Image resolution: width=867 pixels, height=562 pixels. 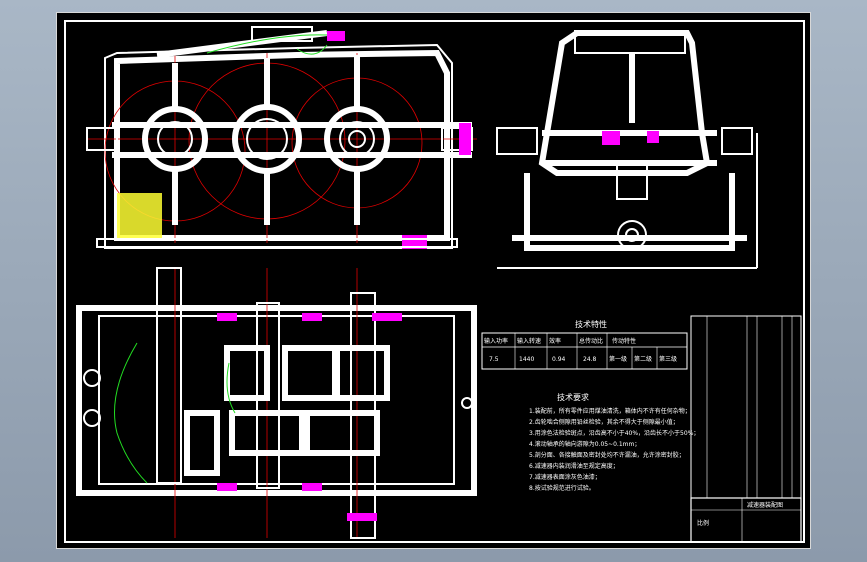 What do you see at coordinates (526, 359) in the screenshot?
I see `spec-value-1: 1440` at bounding box center [526, 359].